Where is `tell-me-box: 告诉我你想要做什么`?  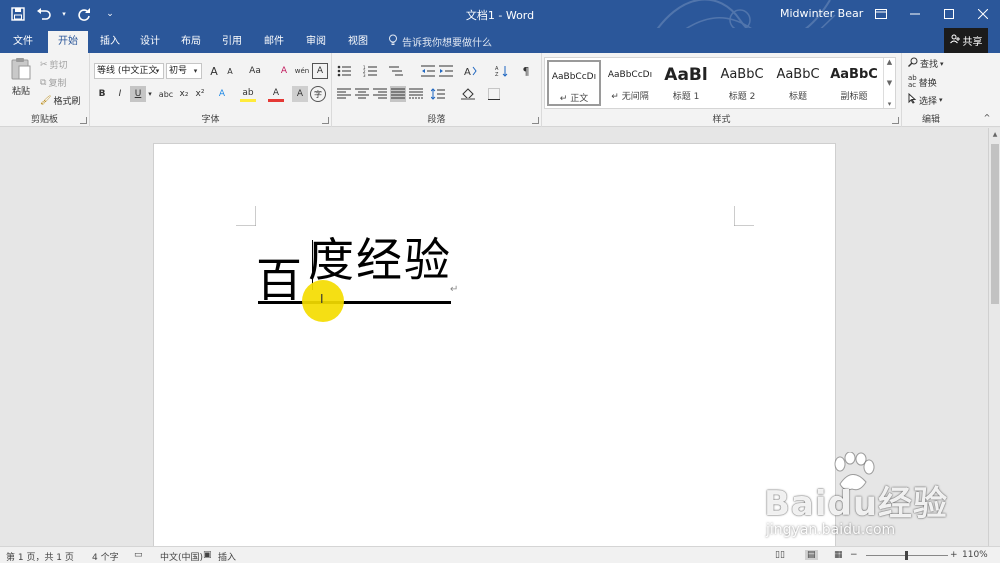 tell-me-box: 告诉我你想要做什么 is located at coordinates (440, 41).